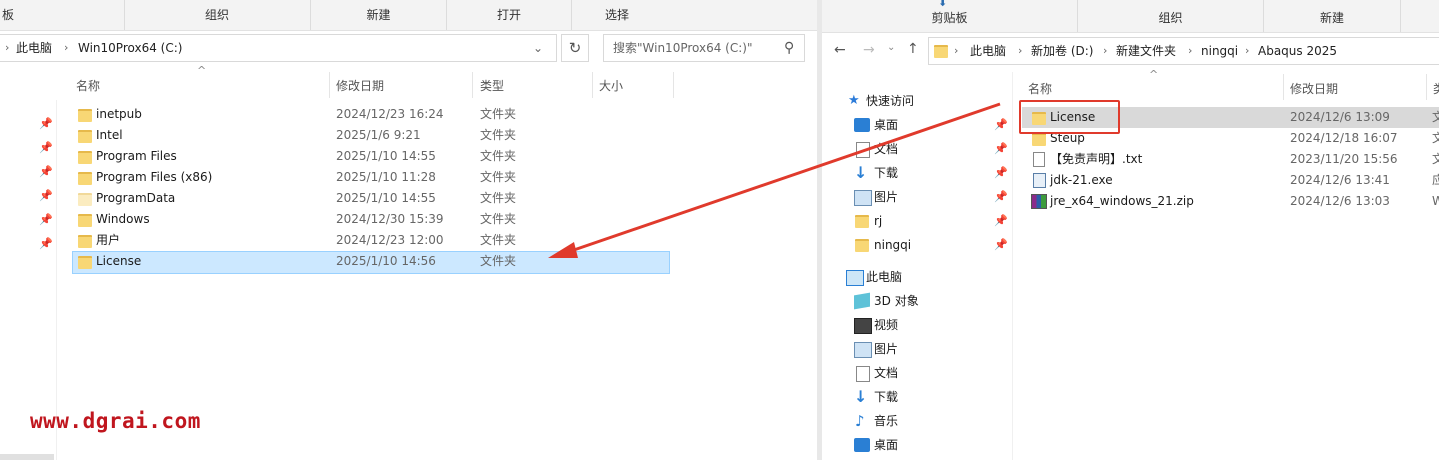 The height and width of the screenshot is (460, 1439). I want to click on watermark: www.dgrai.com, so click(115, 421).